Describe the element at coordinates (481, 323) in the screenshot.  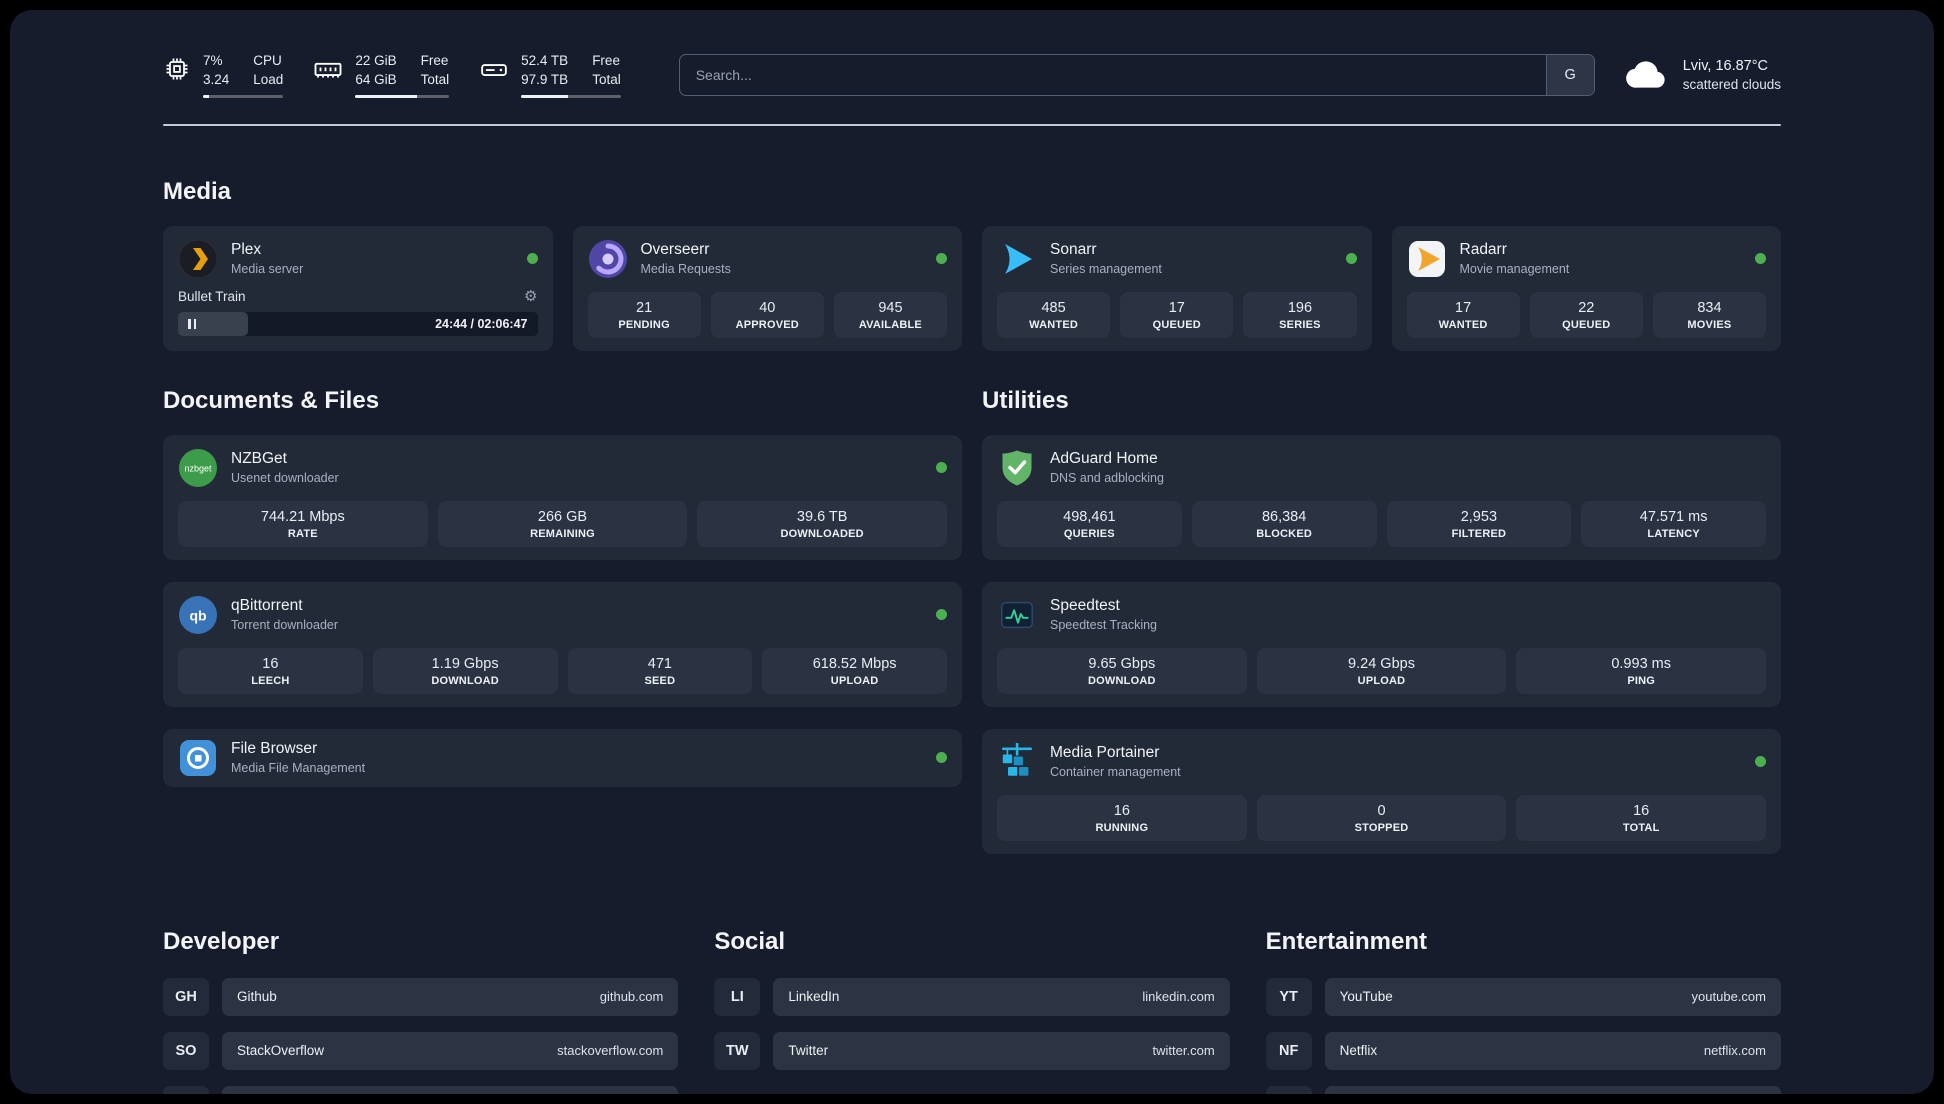
I see `playback-time: 24:44 / 02:06:47` at that location.